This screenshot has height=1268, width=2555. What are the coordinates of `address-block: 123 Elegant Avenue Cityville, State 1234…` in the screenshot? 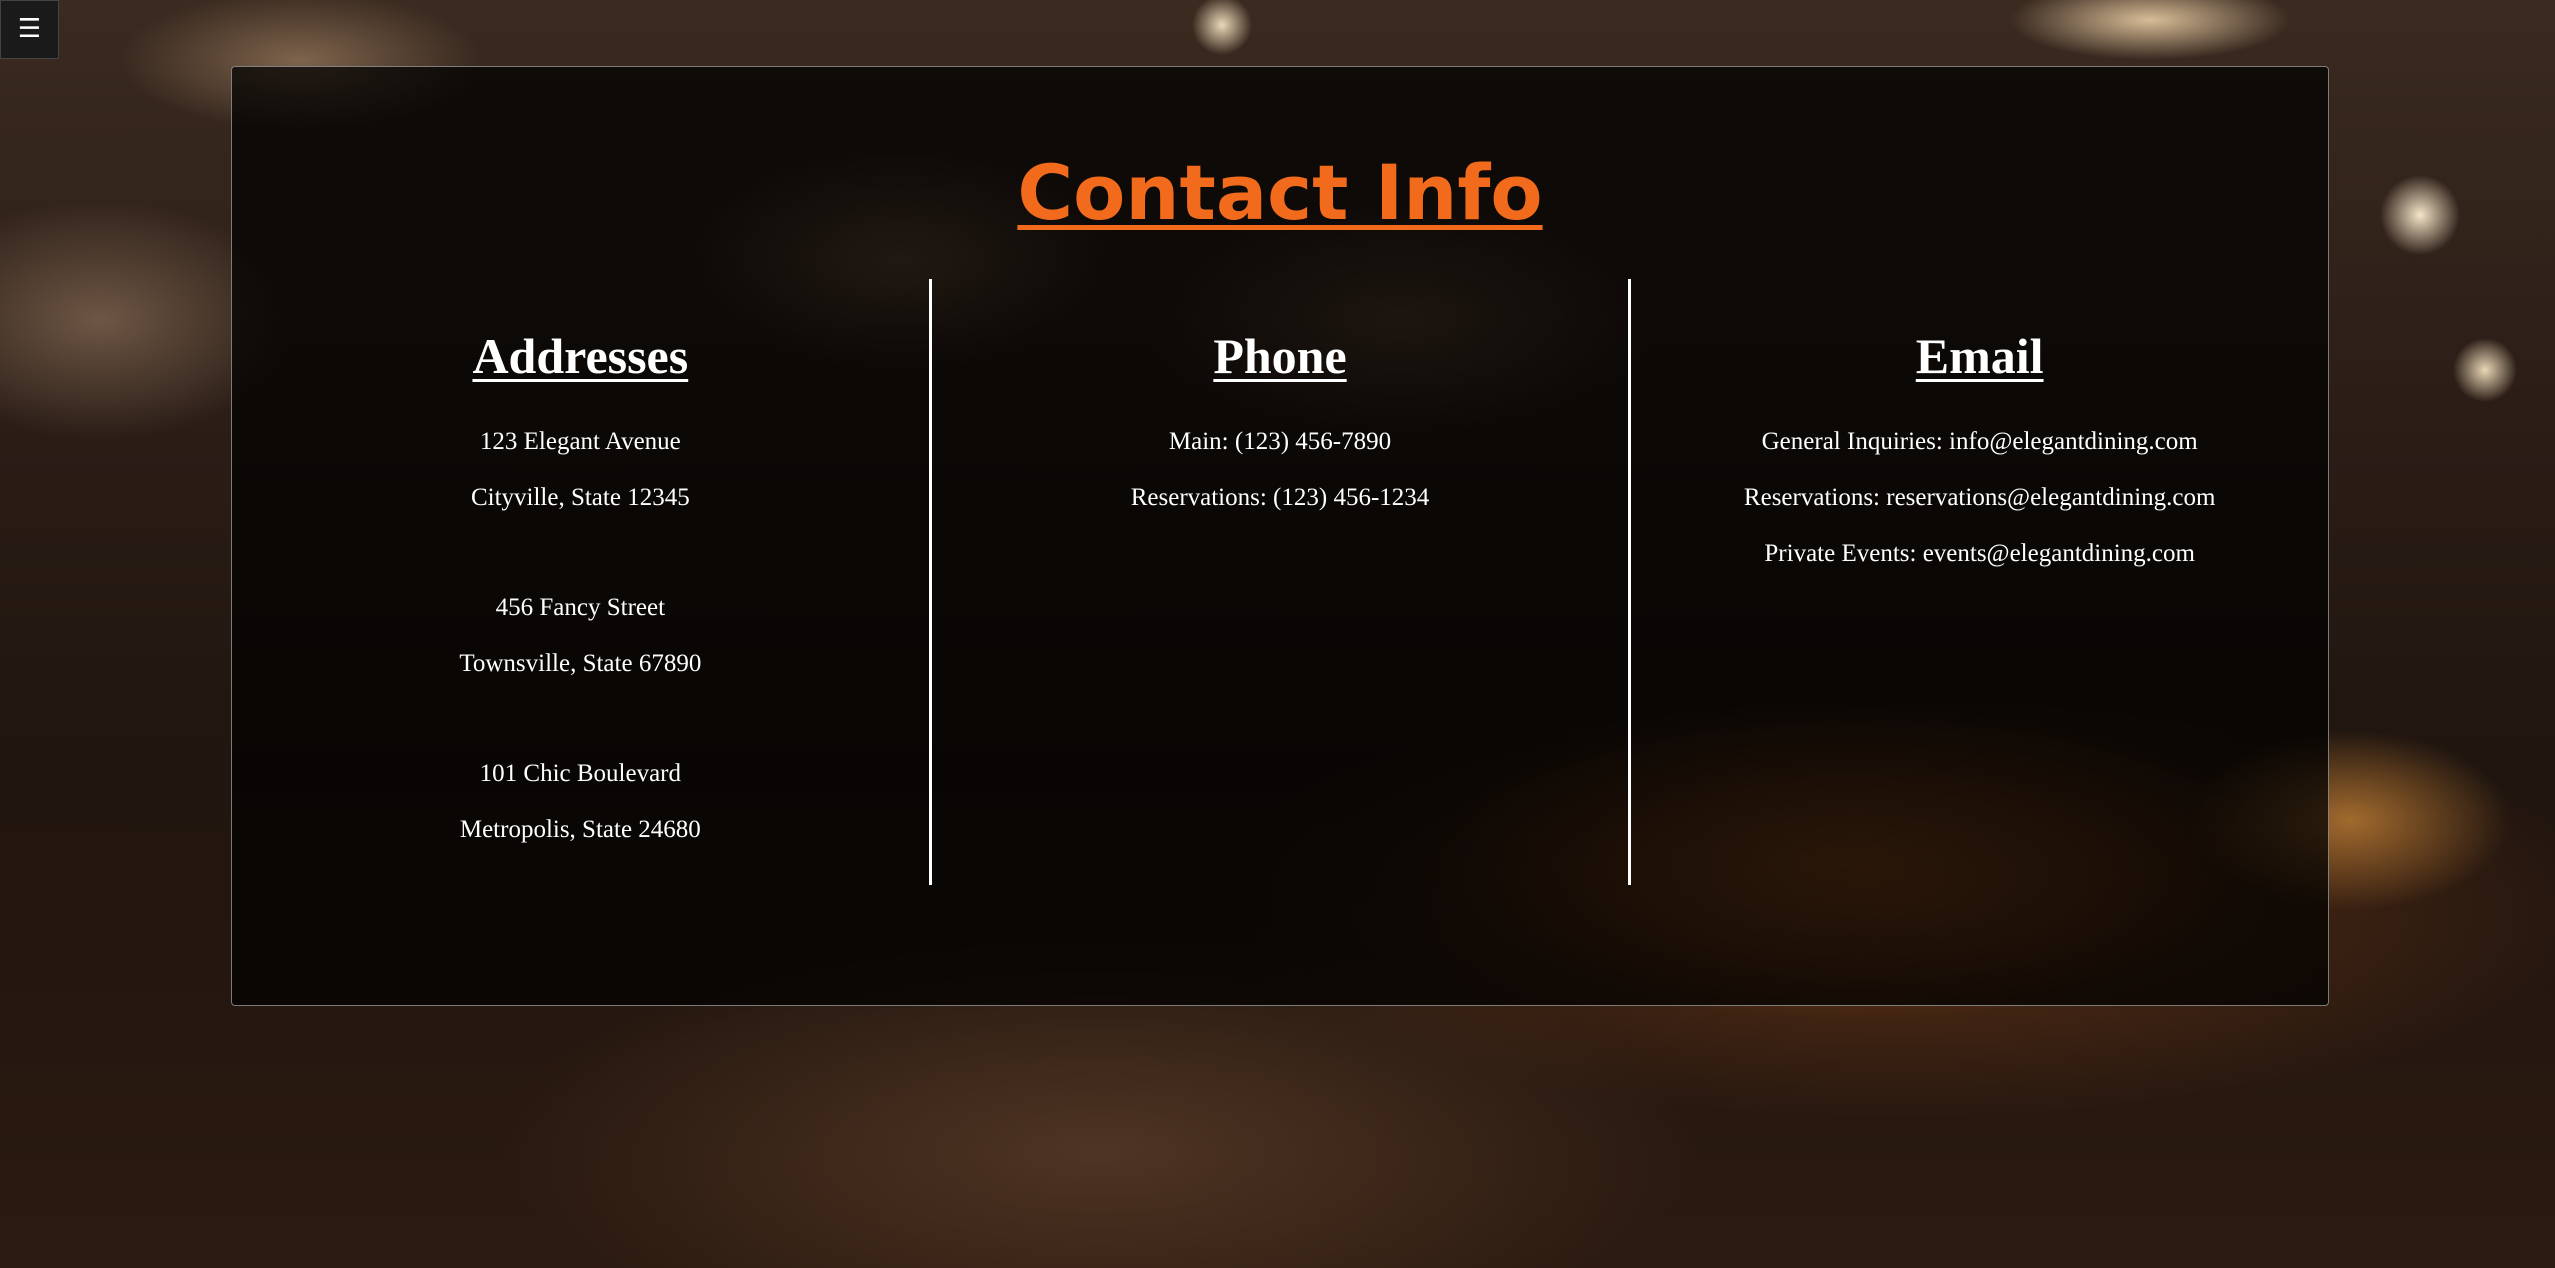 It's located at (580, 470).